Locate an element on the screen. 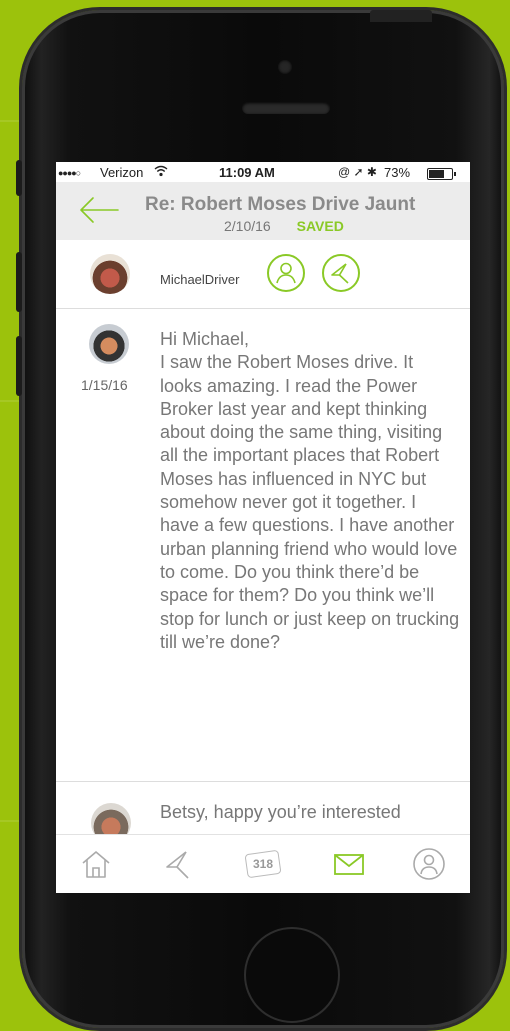 The height and width of the screenshot is (1031, 510). battery-percentage: 73% is located at coordinates (397, 172).